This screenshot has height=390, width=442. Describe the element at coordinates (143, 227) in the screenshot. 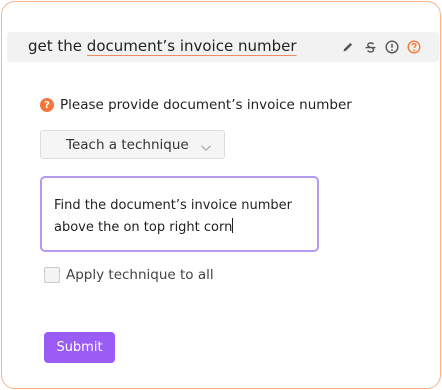

I see `textarea-line-2-text: above the on top right corn` at that location.